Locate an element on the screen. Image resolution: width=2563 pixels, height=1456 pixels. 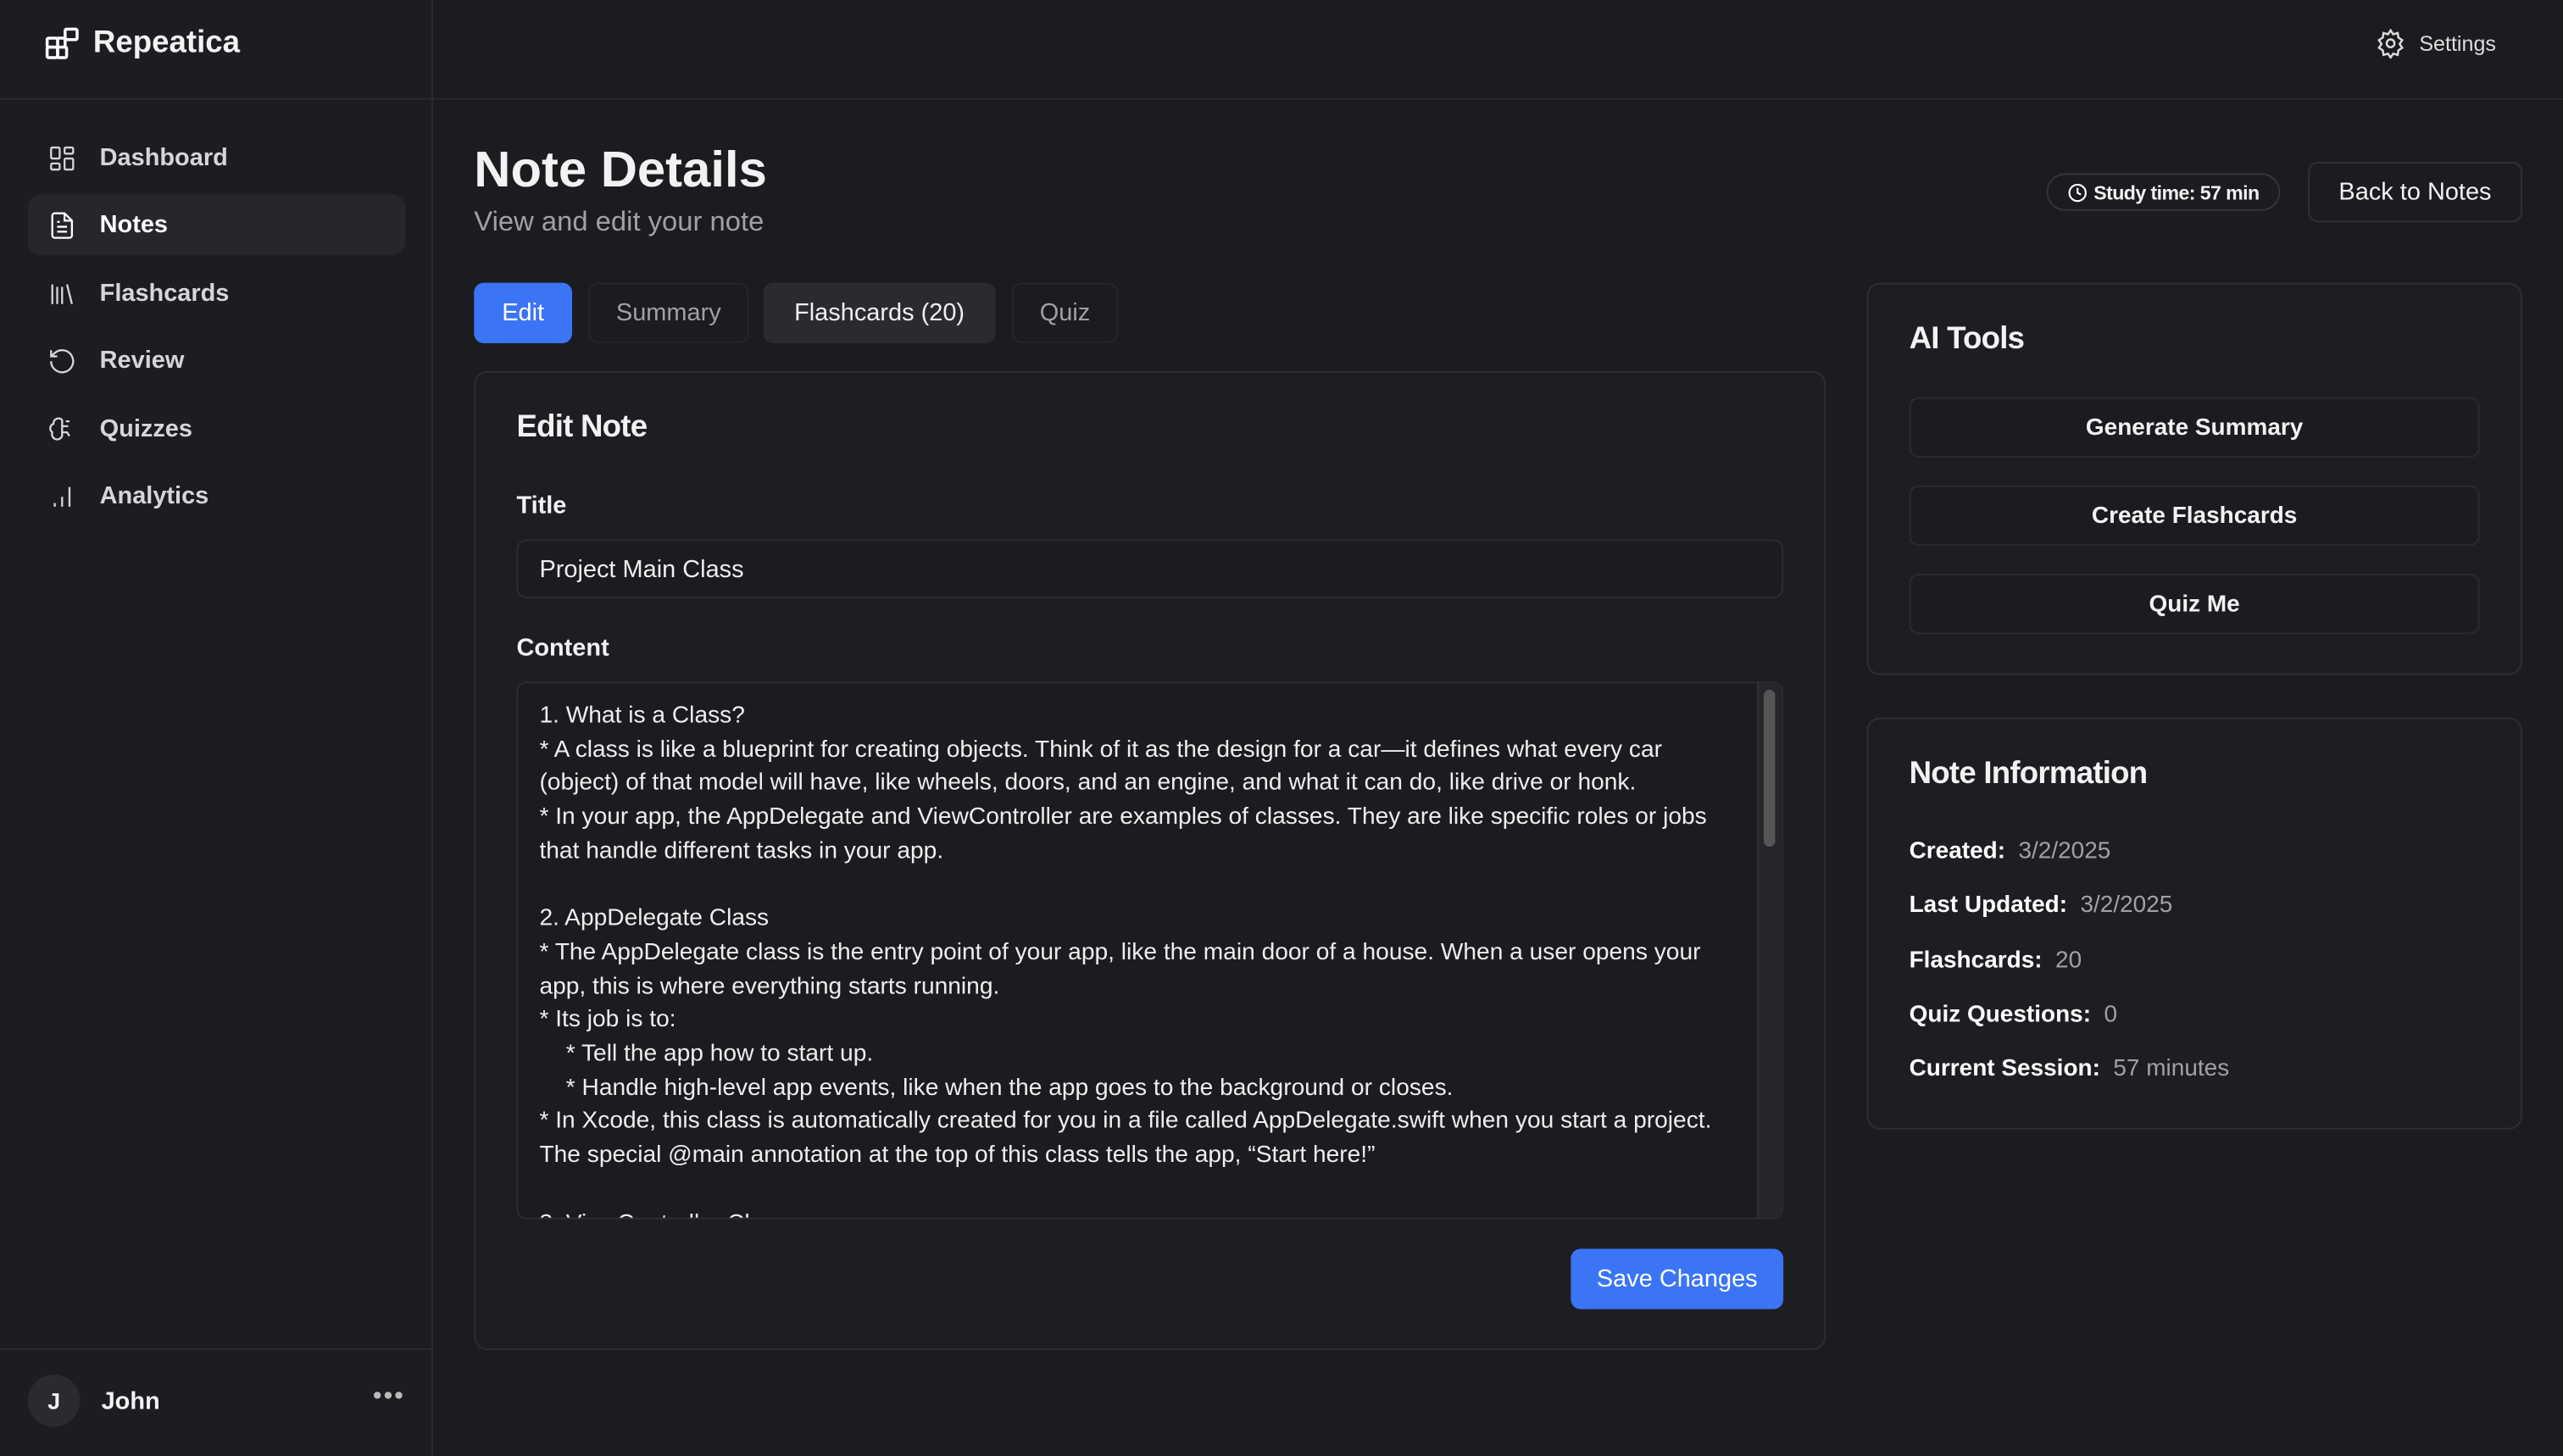
sidebar-item-notes: Notes is located at coordinates (216, 225).